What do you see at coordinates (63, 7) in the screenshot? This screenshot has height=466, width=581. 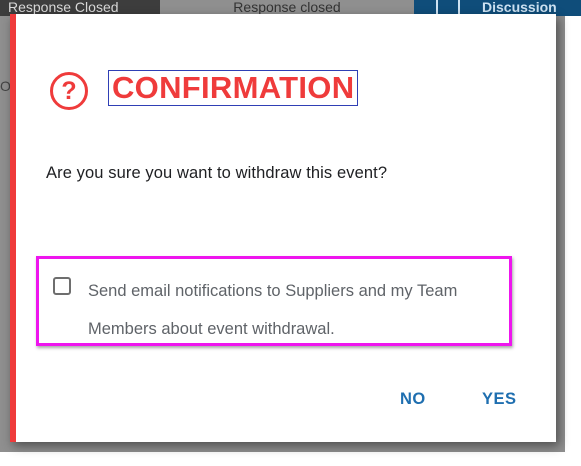 I see `bg-tab-label: Response Closed` at bounding box center [63, 7].